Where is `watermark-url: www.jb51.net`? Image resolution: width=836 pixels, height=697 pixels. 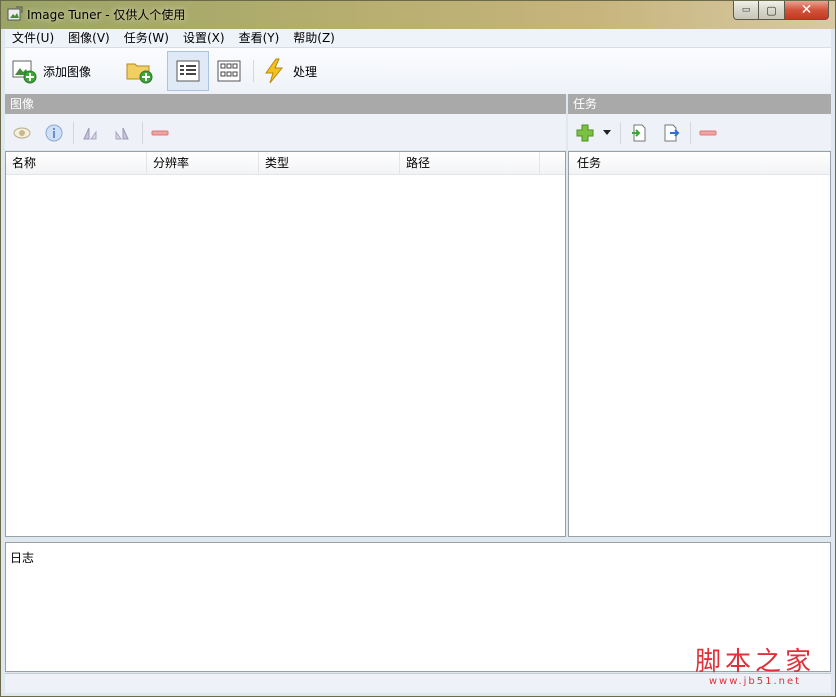
watermark-url: www.jb51.net is located at coordinates (755, 681).